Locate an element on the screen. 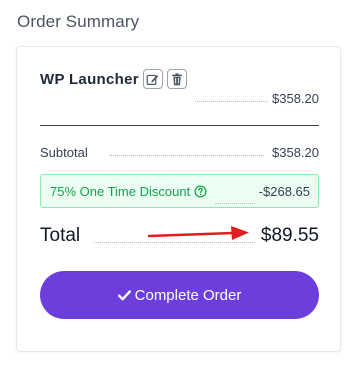 The width and height of the screenshot is (356, 367). discount-row: 75% One Time Discount -$268.65 is located at coordinates (179, 191).